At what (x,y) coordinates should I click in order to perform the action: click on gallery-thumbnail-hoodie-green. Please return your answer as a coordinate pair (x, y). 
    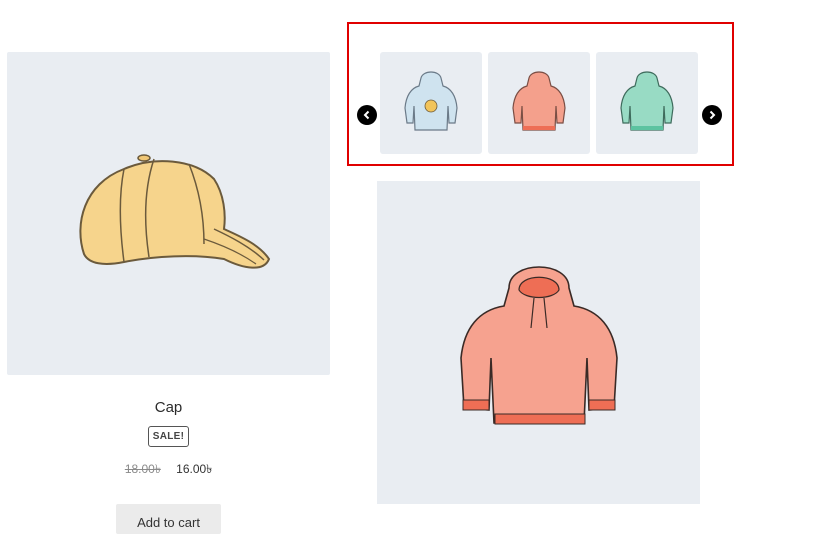
    Looking at the image, I should click on (647, 103).